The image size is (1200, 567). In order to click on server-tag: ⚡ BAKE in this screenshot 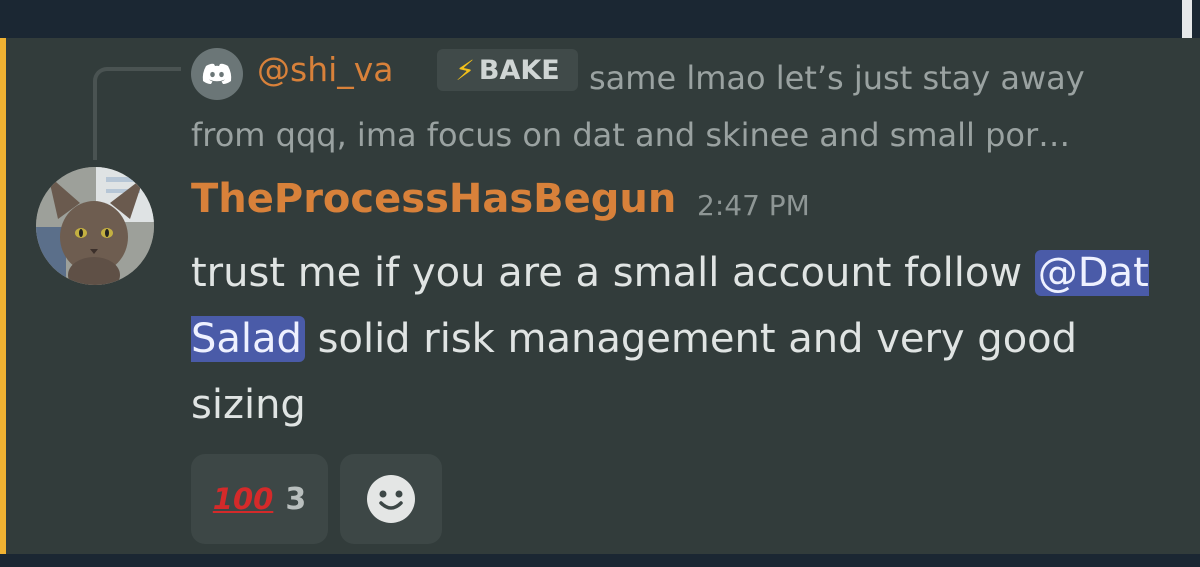, I will do `click(507, 70)`.